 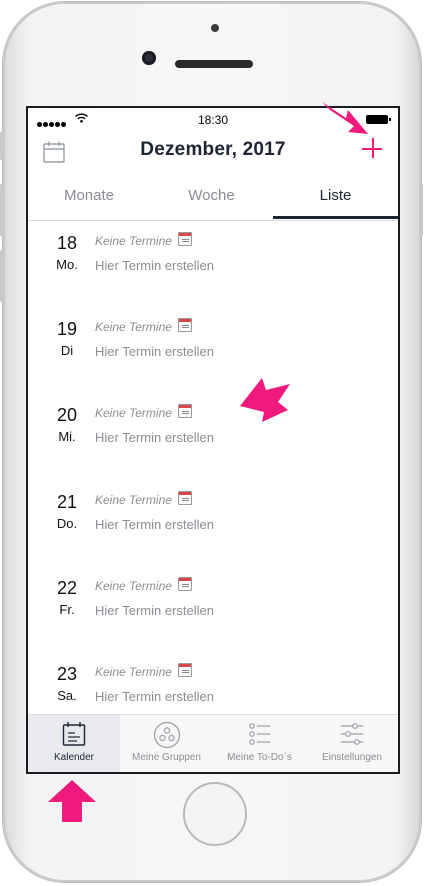 What do you see at coordinates (352, 757) in the screenshot?
I see `tabbar-label: Einstellungen` at bounding box center [352, 757].